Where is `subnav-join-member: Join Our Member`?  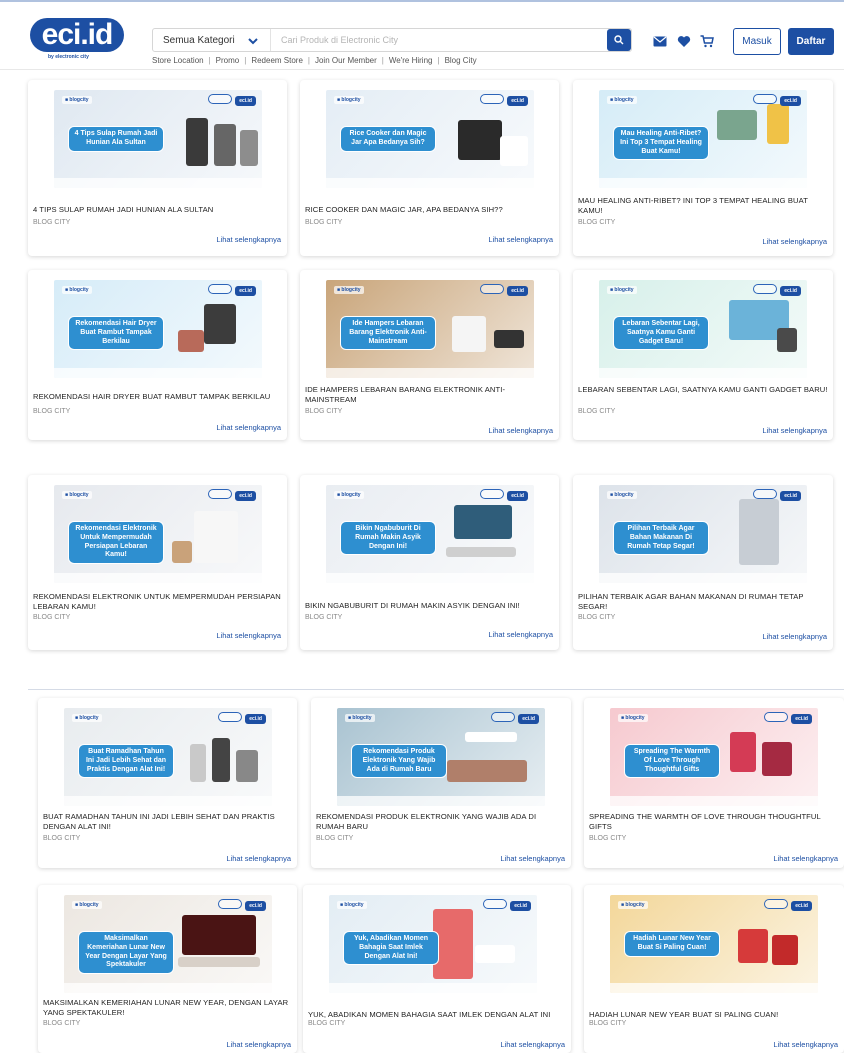 subnav-join-member: Join Our Member is located at coordinates (346, 60).